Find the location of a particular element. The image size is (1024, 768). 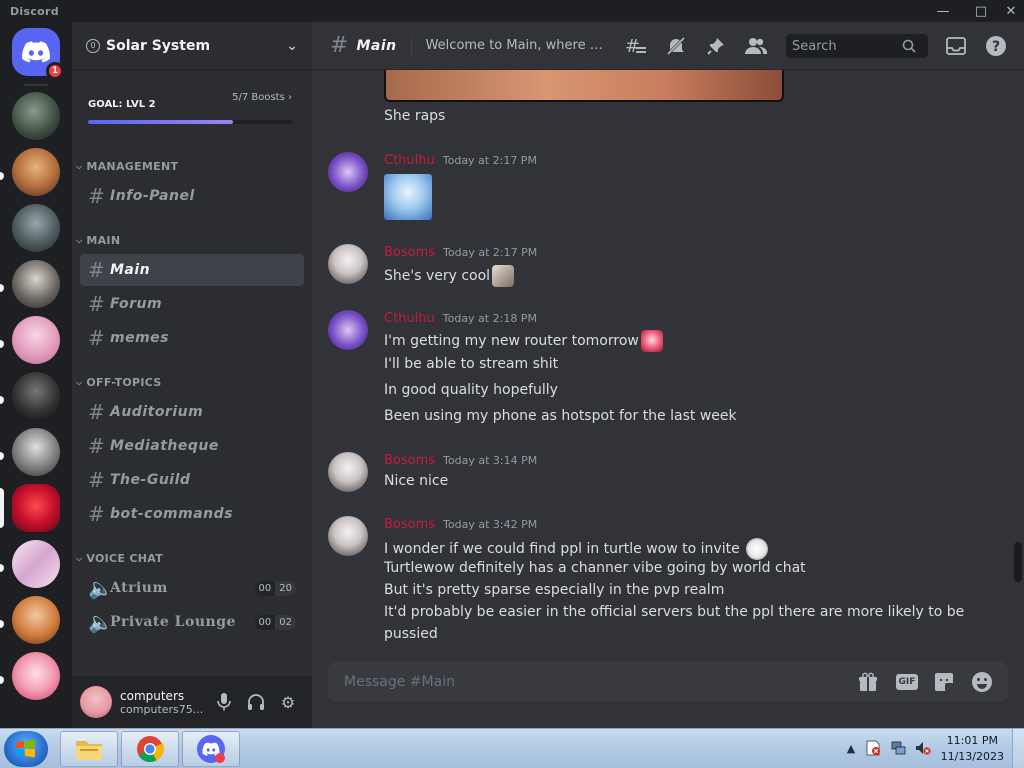

search-box is located at coordinates (857, 46).